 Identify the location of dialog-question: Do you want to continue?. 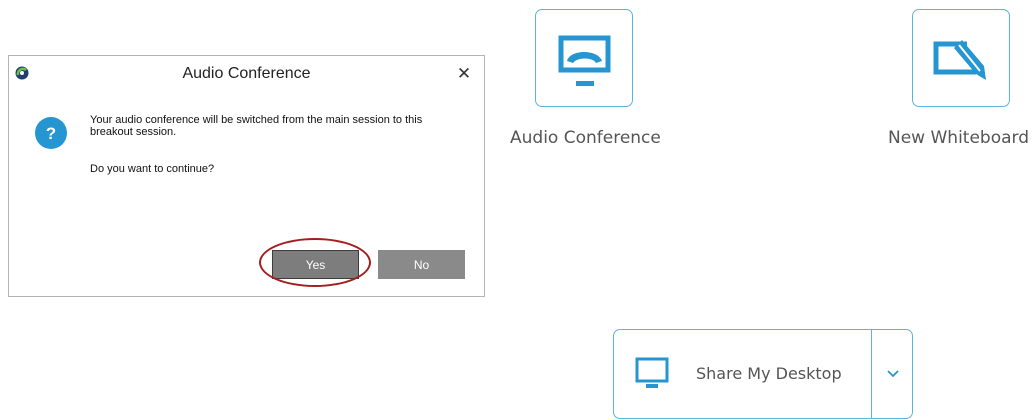
(152, 169).